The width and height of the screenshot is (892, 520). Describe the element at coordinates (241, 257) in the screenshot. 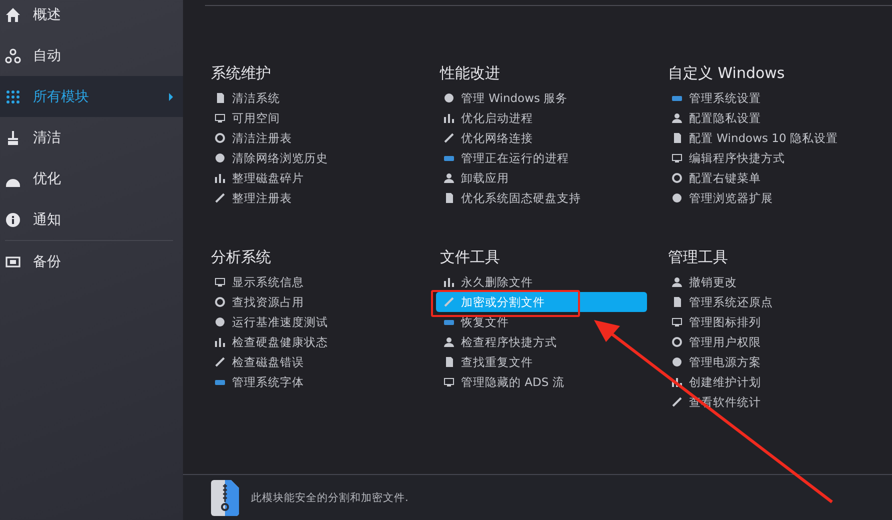

I see `section-title: 分析系统` at that location.